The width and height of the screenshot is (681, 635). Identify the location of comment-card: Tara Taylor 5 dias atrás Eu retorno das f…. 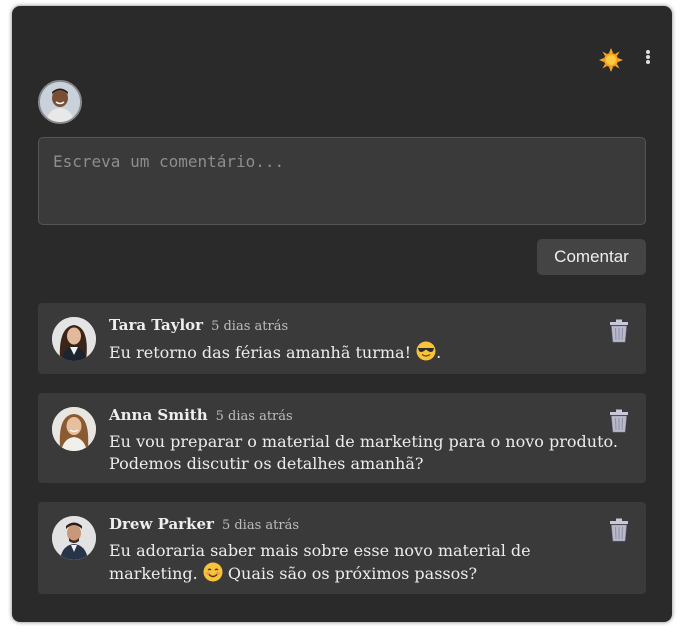
(342, 338).